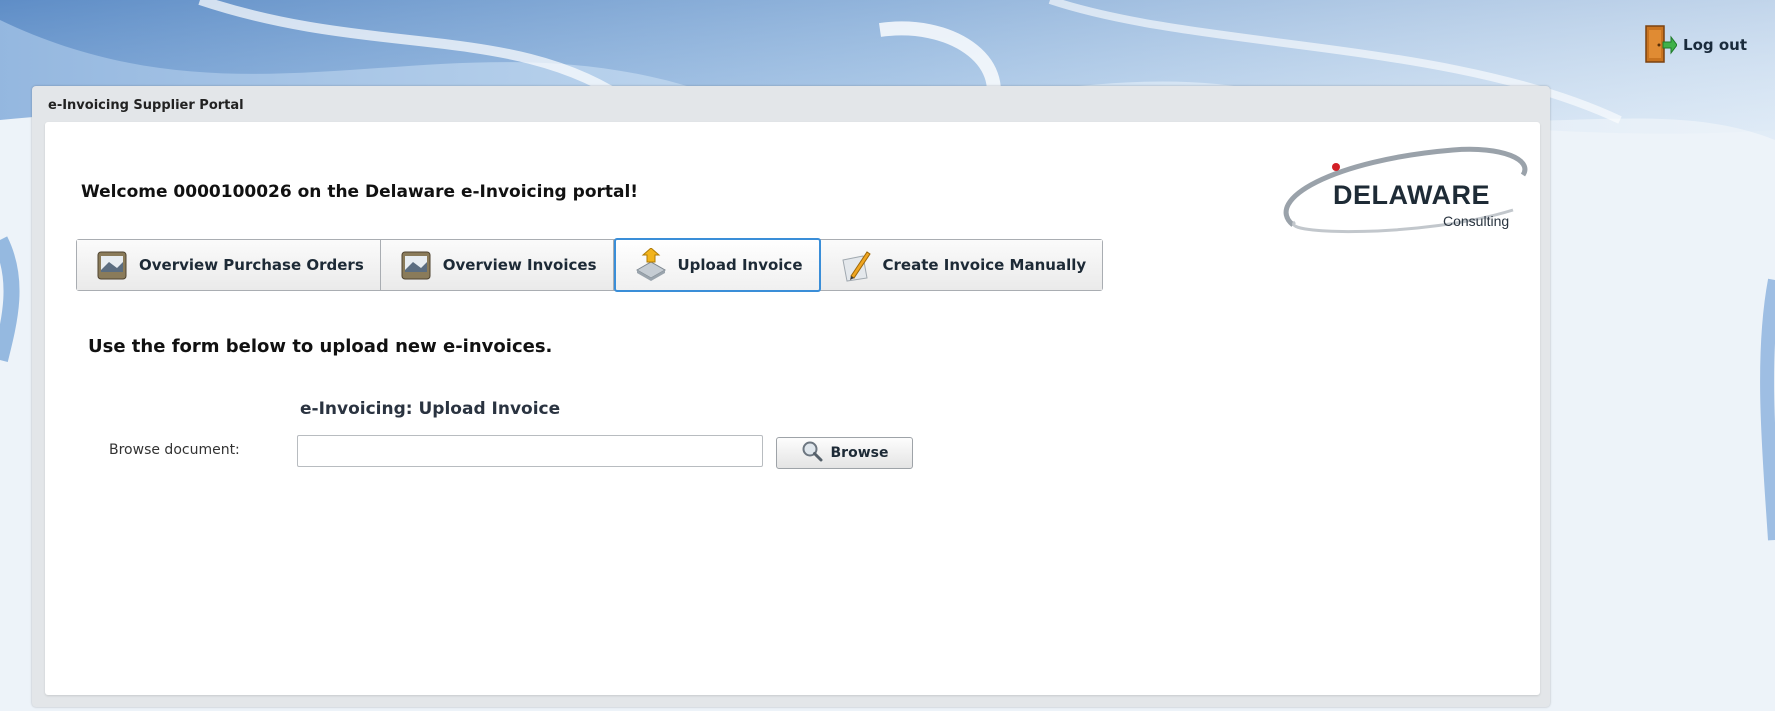  What do you see at coordinates (519, 265) in the screenshot?
I see `tab-label: Overview Invoices` at bounding box center [519, 265].